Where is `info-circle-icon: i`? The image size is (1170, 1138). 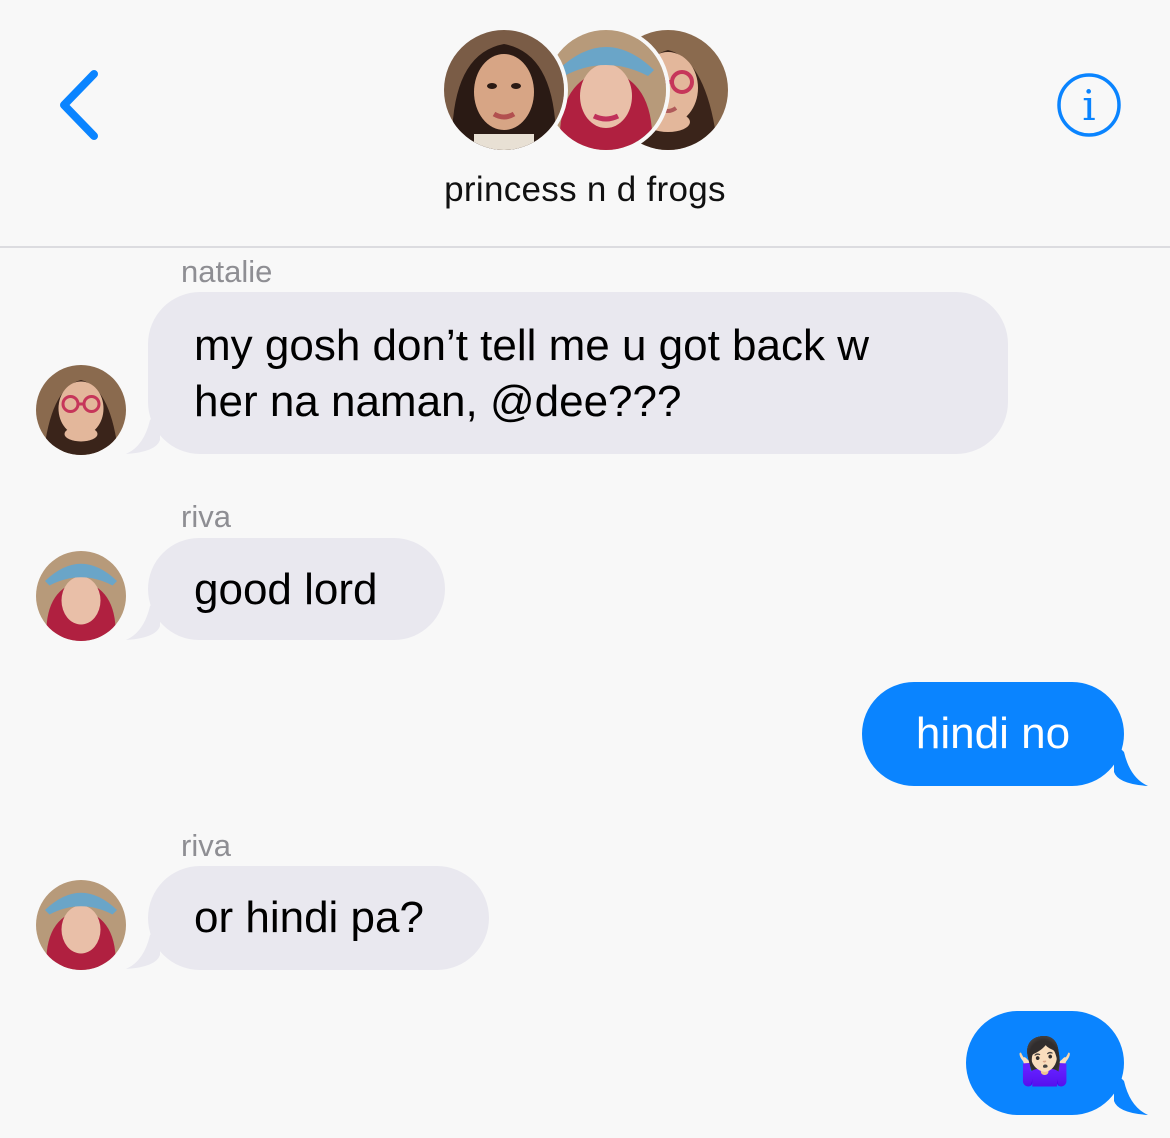 info-circle-icon: i is located at coordinates (1089, 105).